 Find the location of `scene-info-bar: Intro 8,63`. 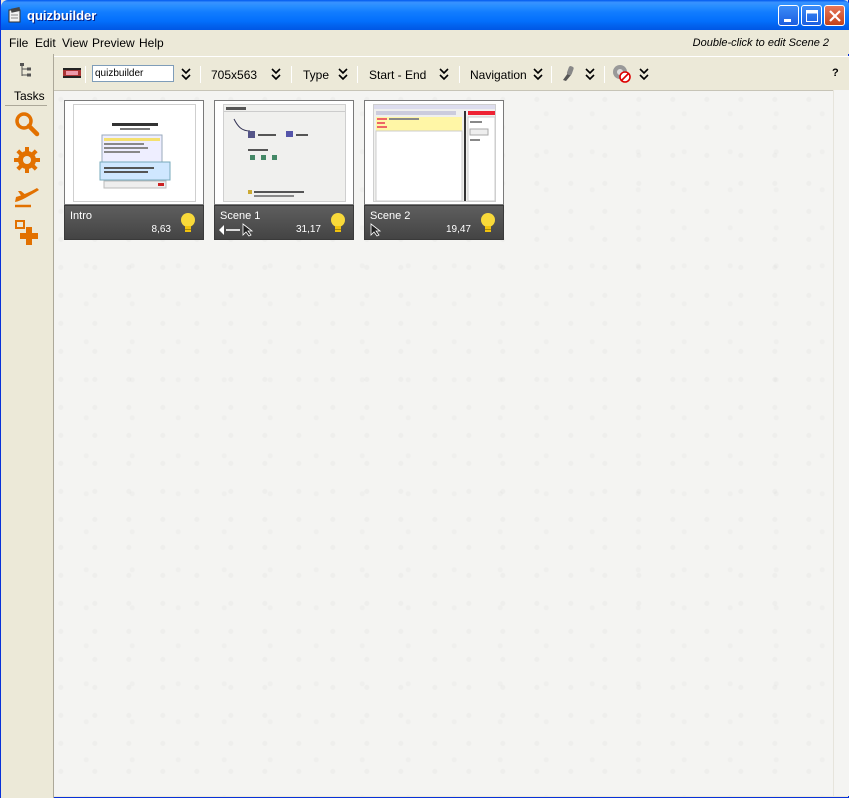

scene-info-bar: Intro 8,63 is located at coordinates (134, 222).